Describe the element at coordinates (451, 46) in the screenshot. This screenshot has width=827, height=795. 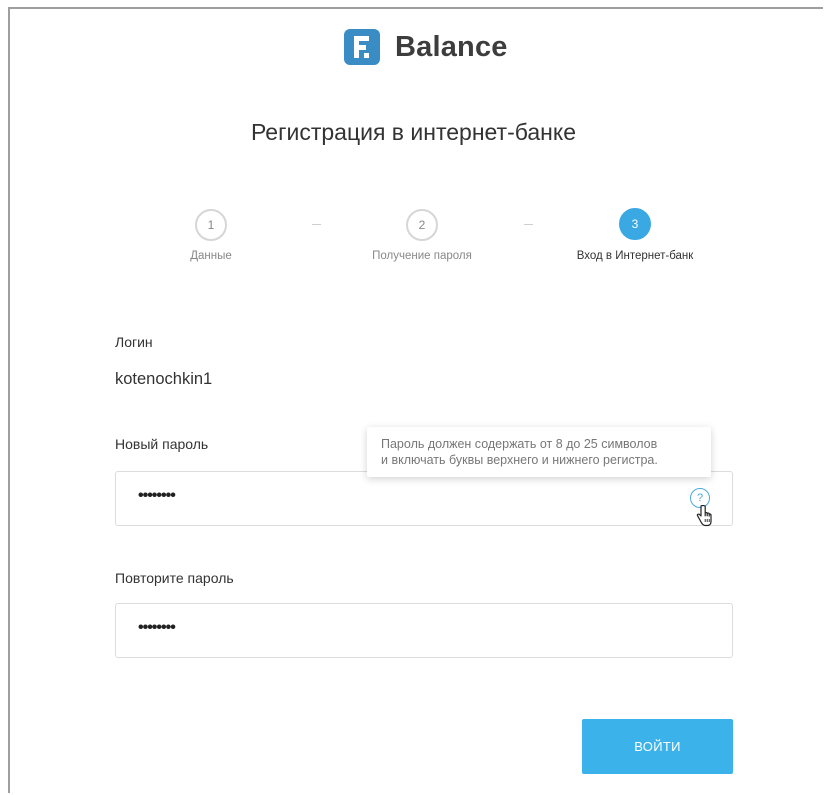
I see `brand-name: Balance` at that location.